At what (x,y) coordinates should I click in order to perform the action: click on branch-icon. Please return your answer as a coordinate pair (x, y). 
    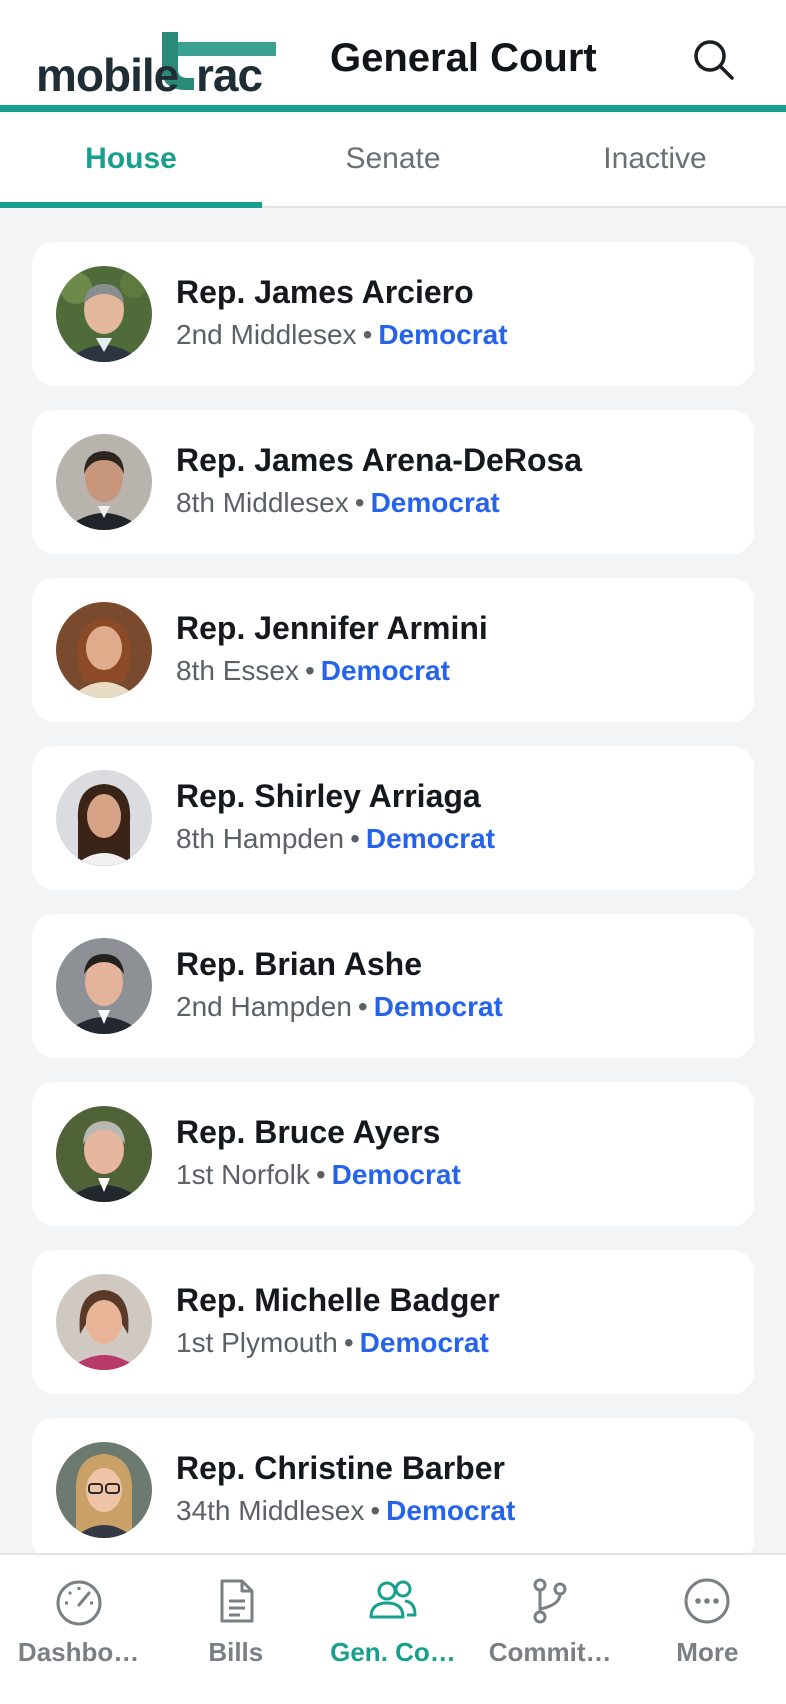
    Looking at the image, I should click on (550, 1601).